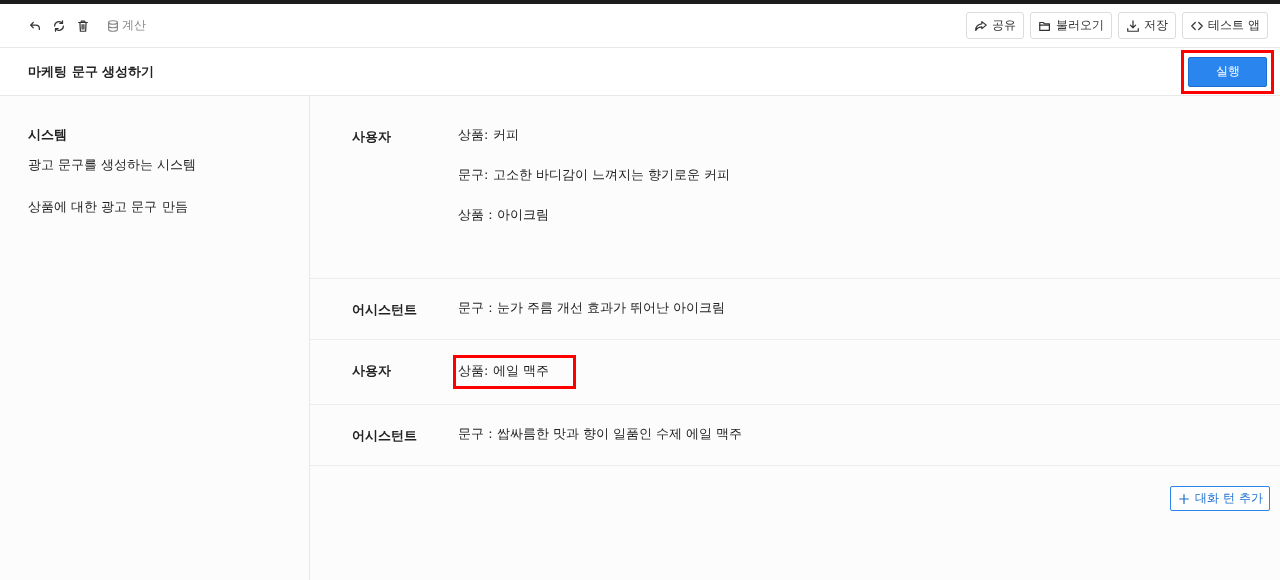 This screenshot has height=580, width=1280. I want to click on download-icon, so click(1133, 25).